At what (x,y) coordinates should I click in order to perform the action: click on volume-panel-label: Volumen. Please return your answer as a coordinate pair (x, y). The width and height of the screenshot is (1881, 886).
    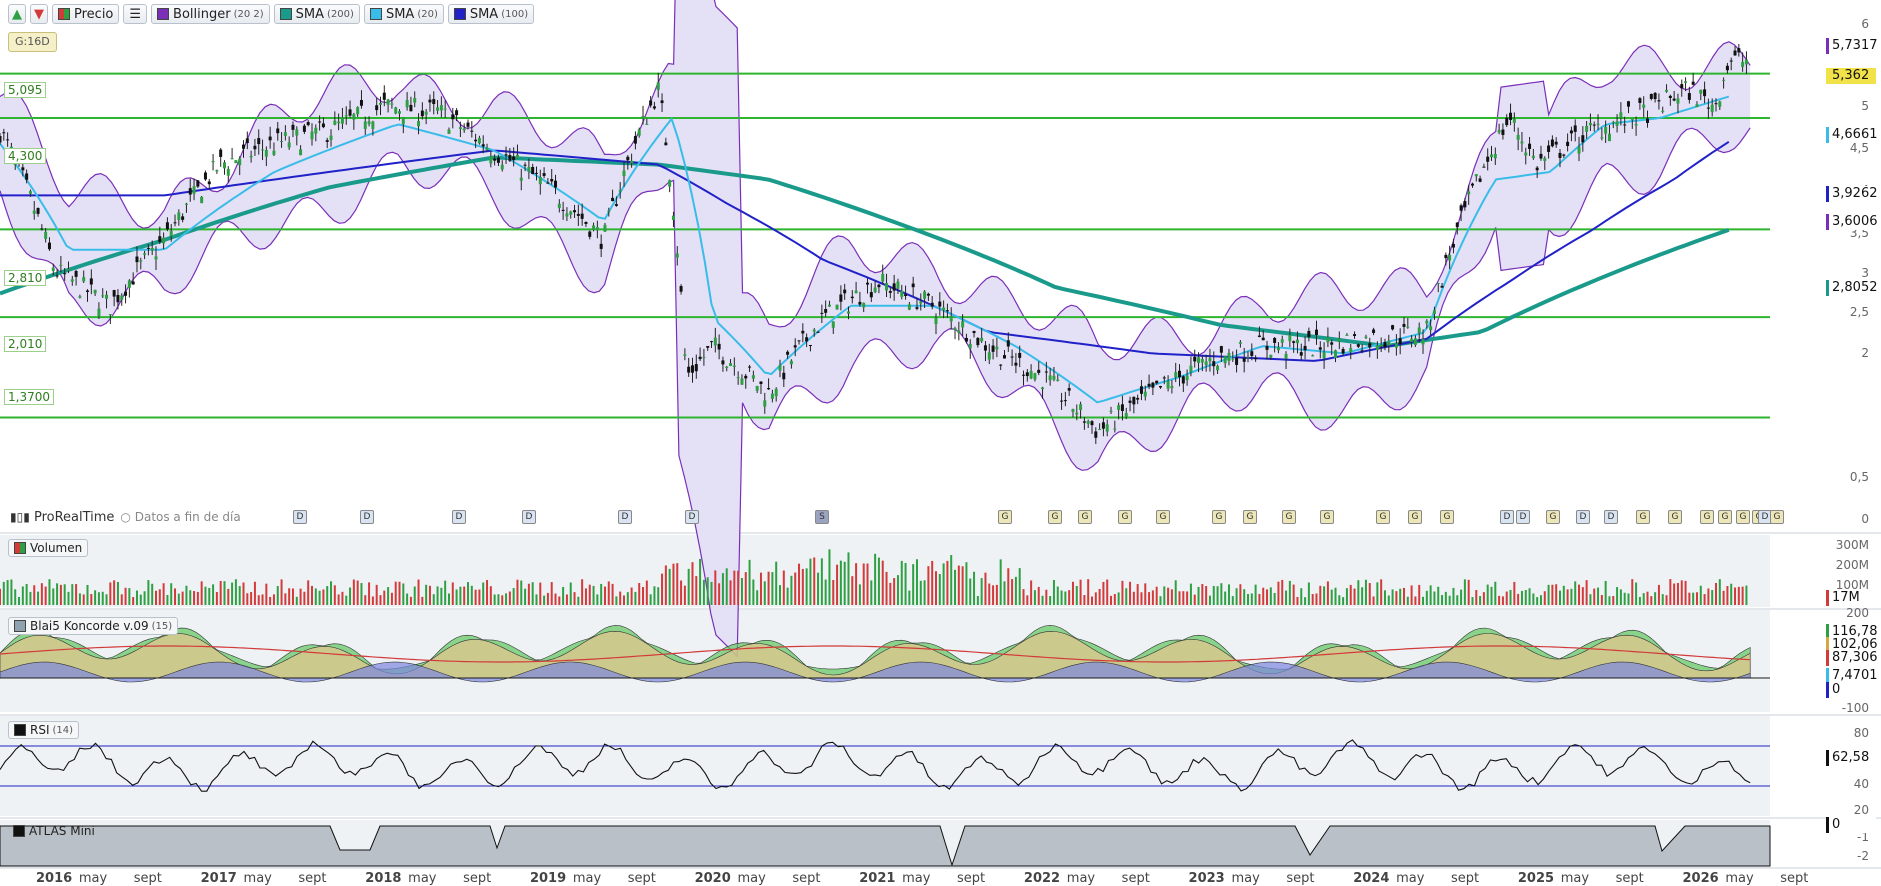
    Looking at the image, I should click on (48, 548).